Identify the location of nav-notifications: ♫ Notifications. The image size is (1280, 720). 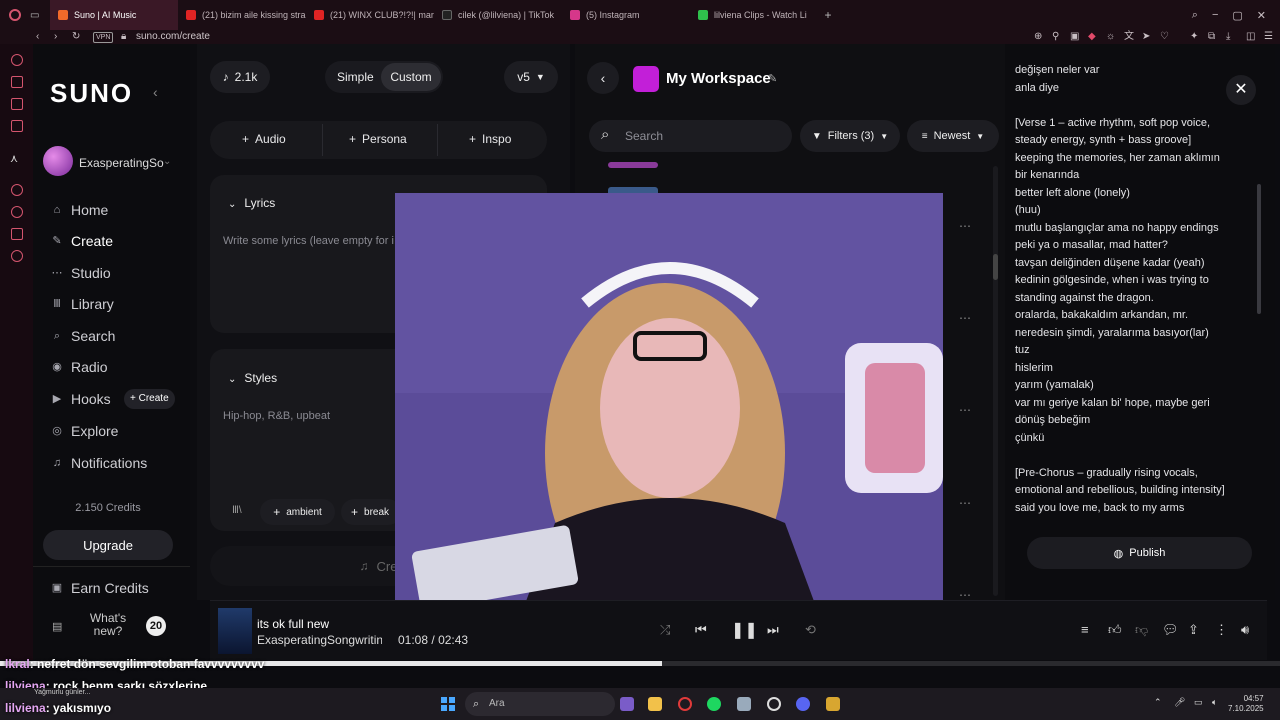
(99, 463).